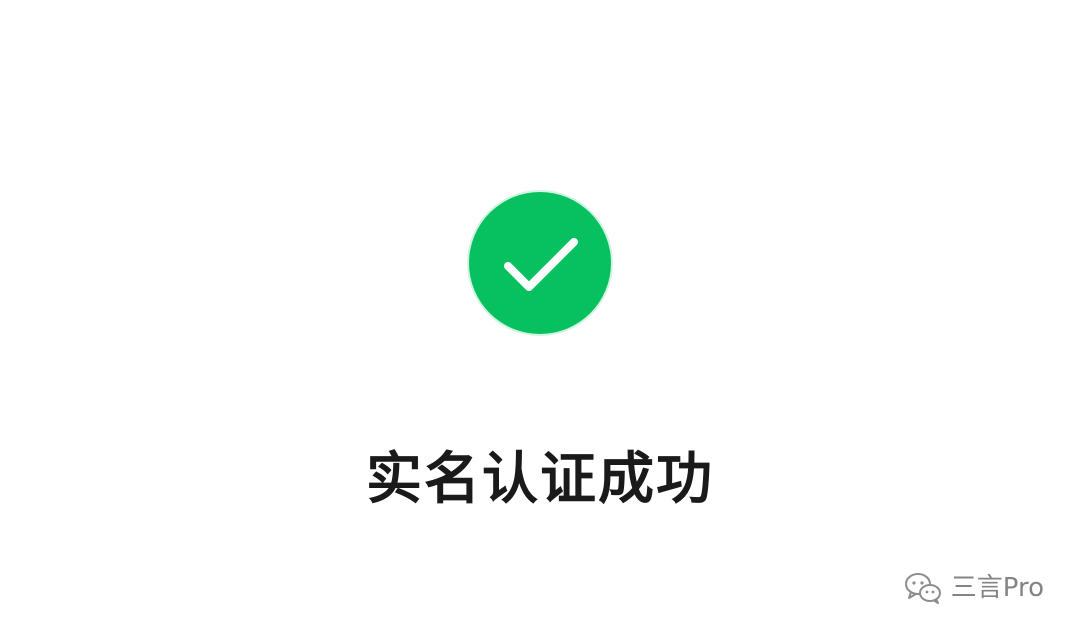  What do you see at coordinates (540, 479) in the screenshot?
I see `verification-success-title: 实名认证成功` at bounding box center [540, 479].